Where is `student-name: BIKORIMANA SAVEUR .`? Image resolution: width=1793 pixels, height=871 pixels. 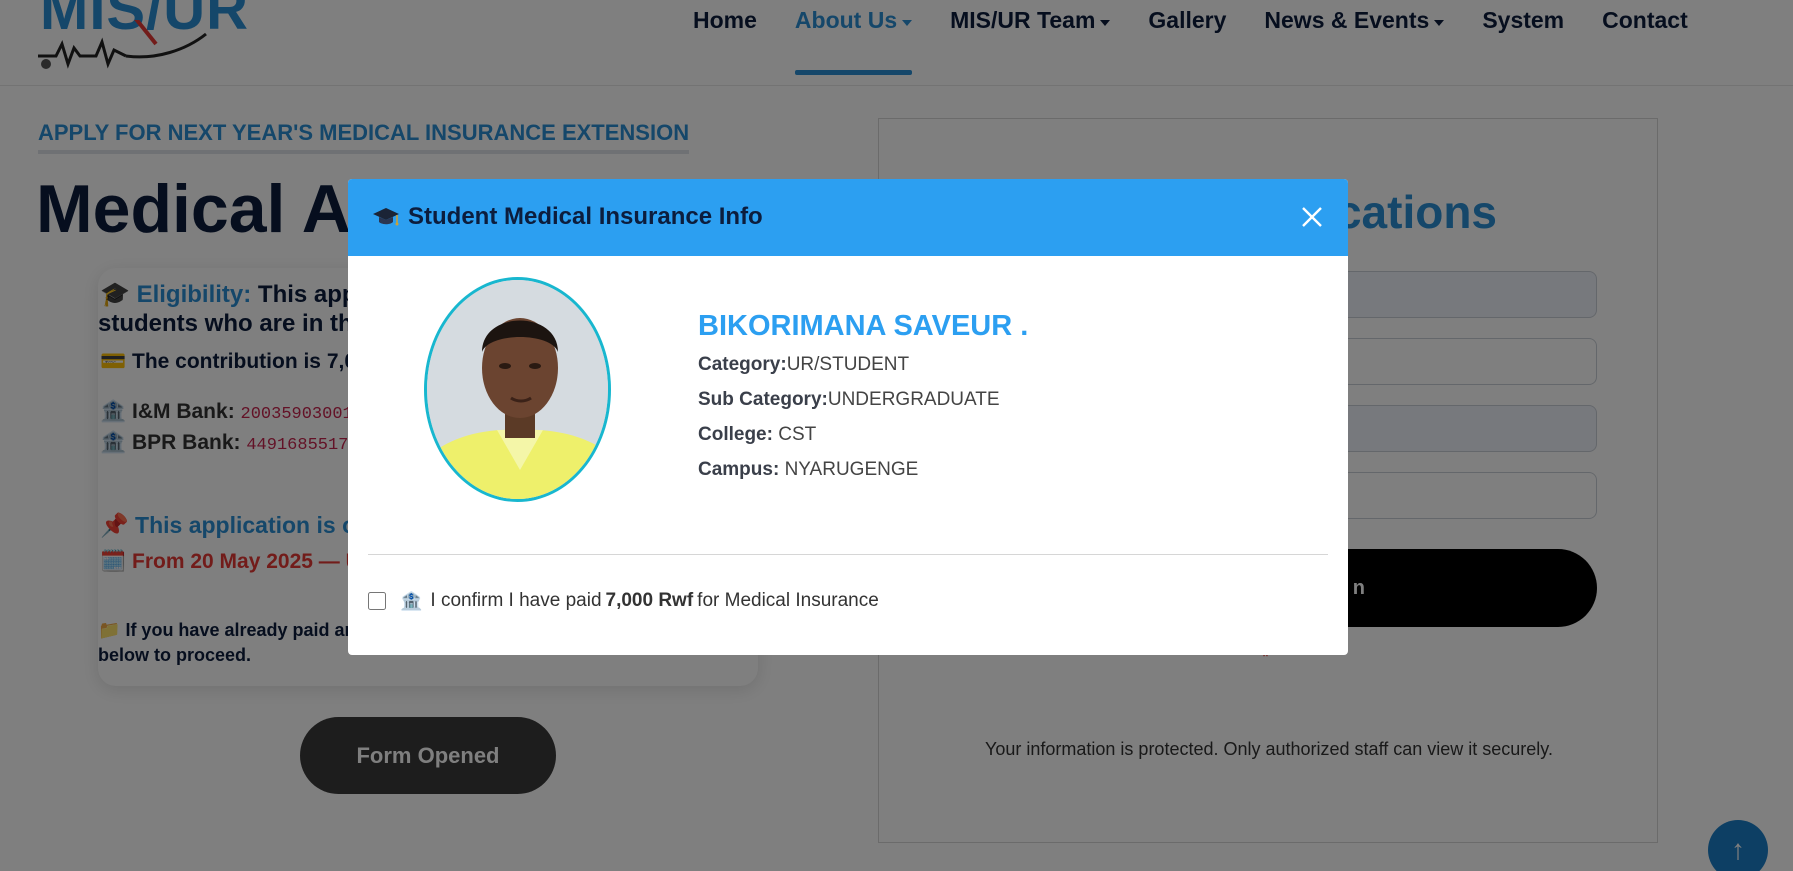
student-name: BIKORIMANA SAVEUR . is located at coordinates (863, 326).